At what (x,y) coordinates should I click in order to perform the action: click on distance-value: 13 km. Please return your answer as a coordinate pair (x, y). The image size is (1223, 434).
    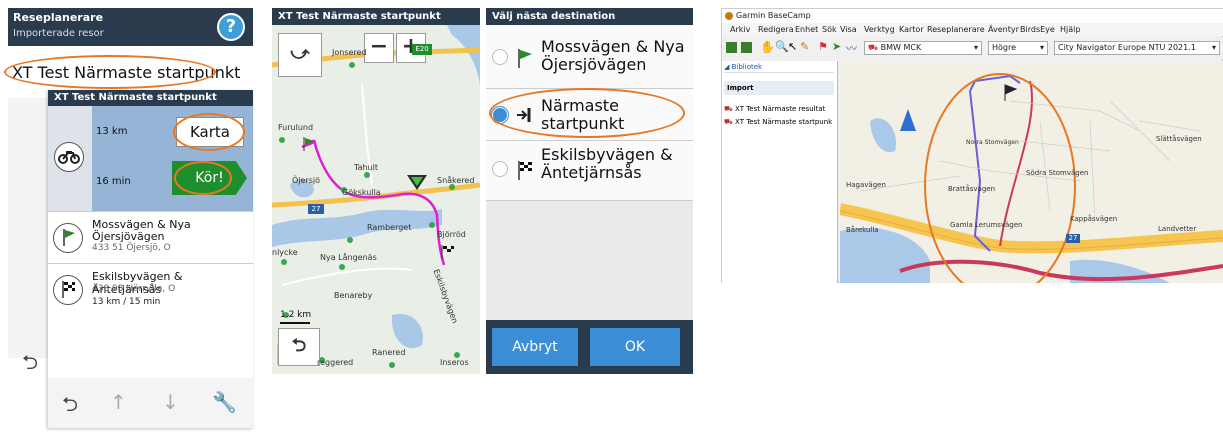
    Looking at the image, I should click on (112, 131).